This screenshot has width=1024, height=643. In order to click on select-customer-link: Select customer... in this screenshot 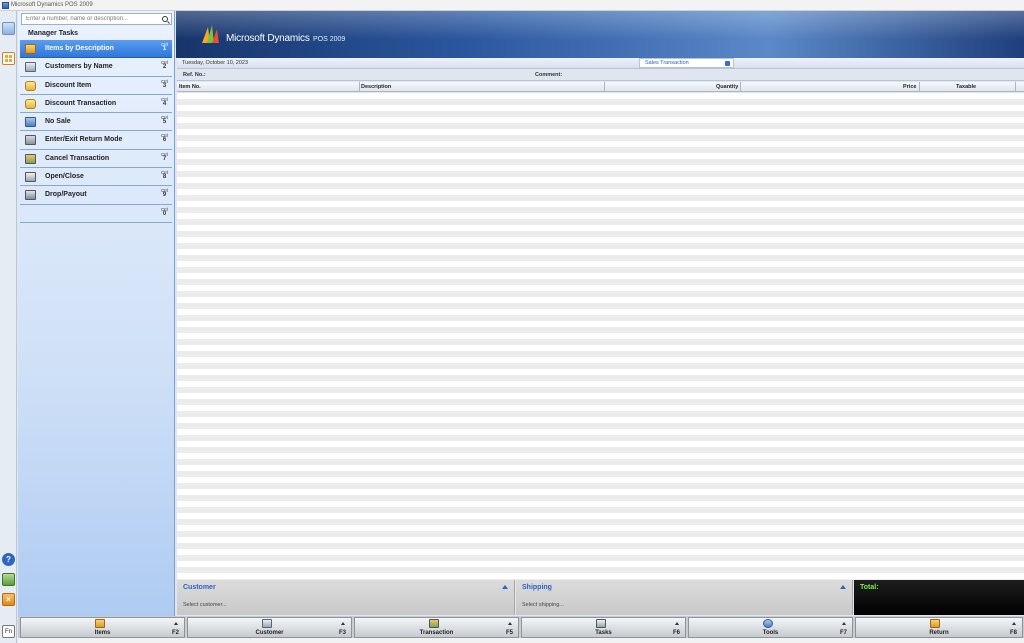, I will do `click(205, 605)`.